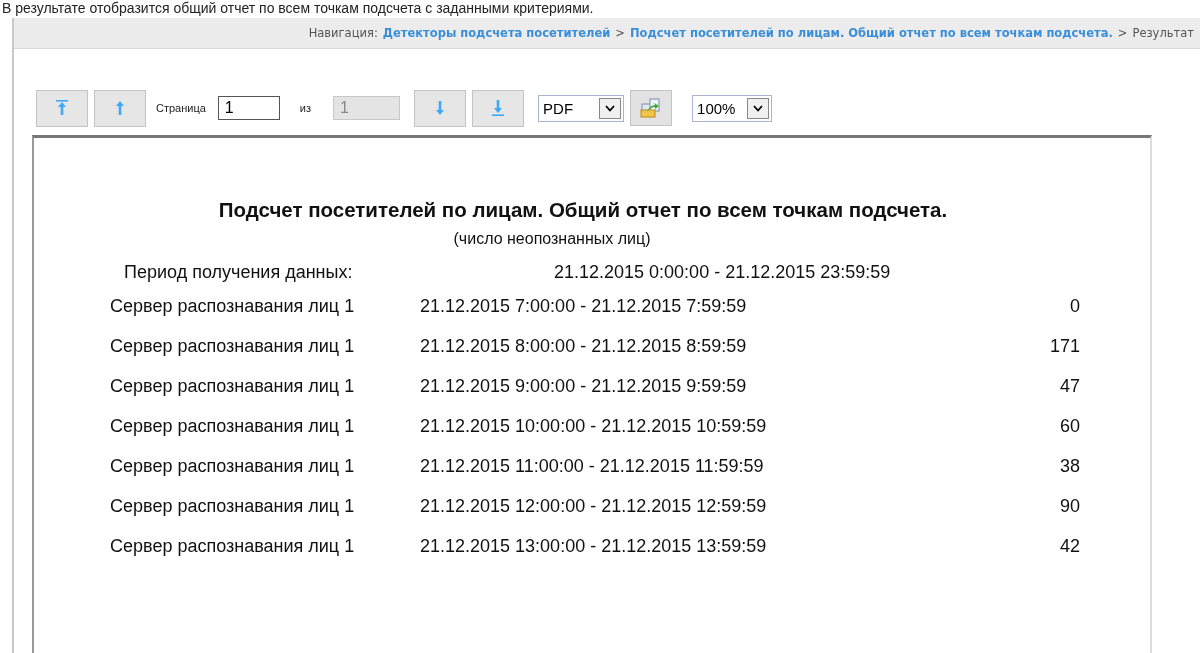 The image size is (1200, 653). I want to click on time-interval: 21.12.2015 11:00:00 - 21.12.2015 11:59:59, so click(592, 466).